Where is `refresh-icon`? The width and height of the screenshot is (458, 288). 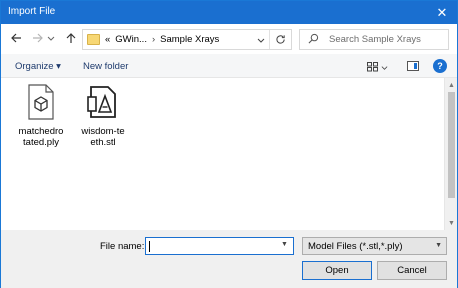 refresh-icon is located at coordinates (280, 39).